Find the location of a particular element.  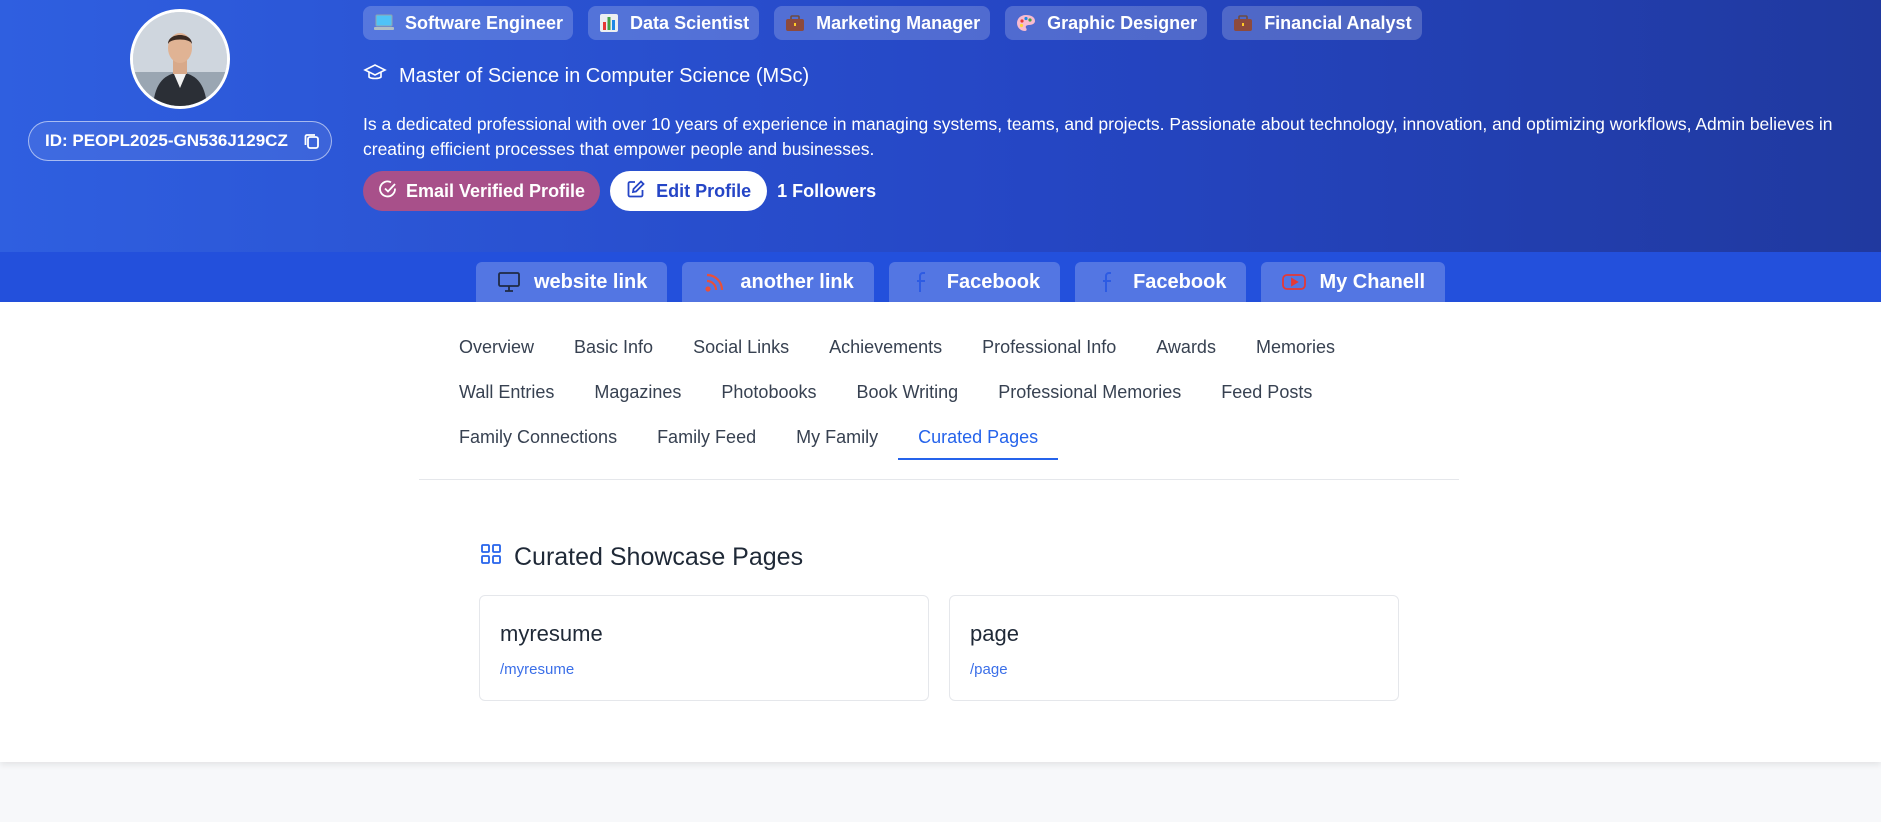

tab-photobooks: Photobooks is located at coordinates (768, 392).